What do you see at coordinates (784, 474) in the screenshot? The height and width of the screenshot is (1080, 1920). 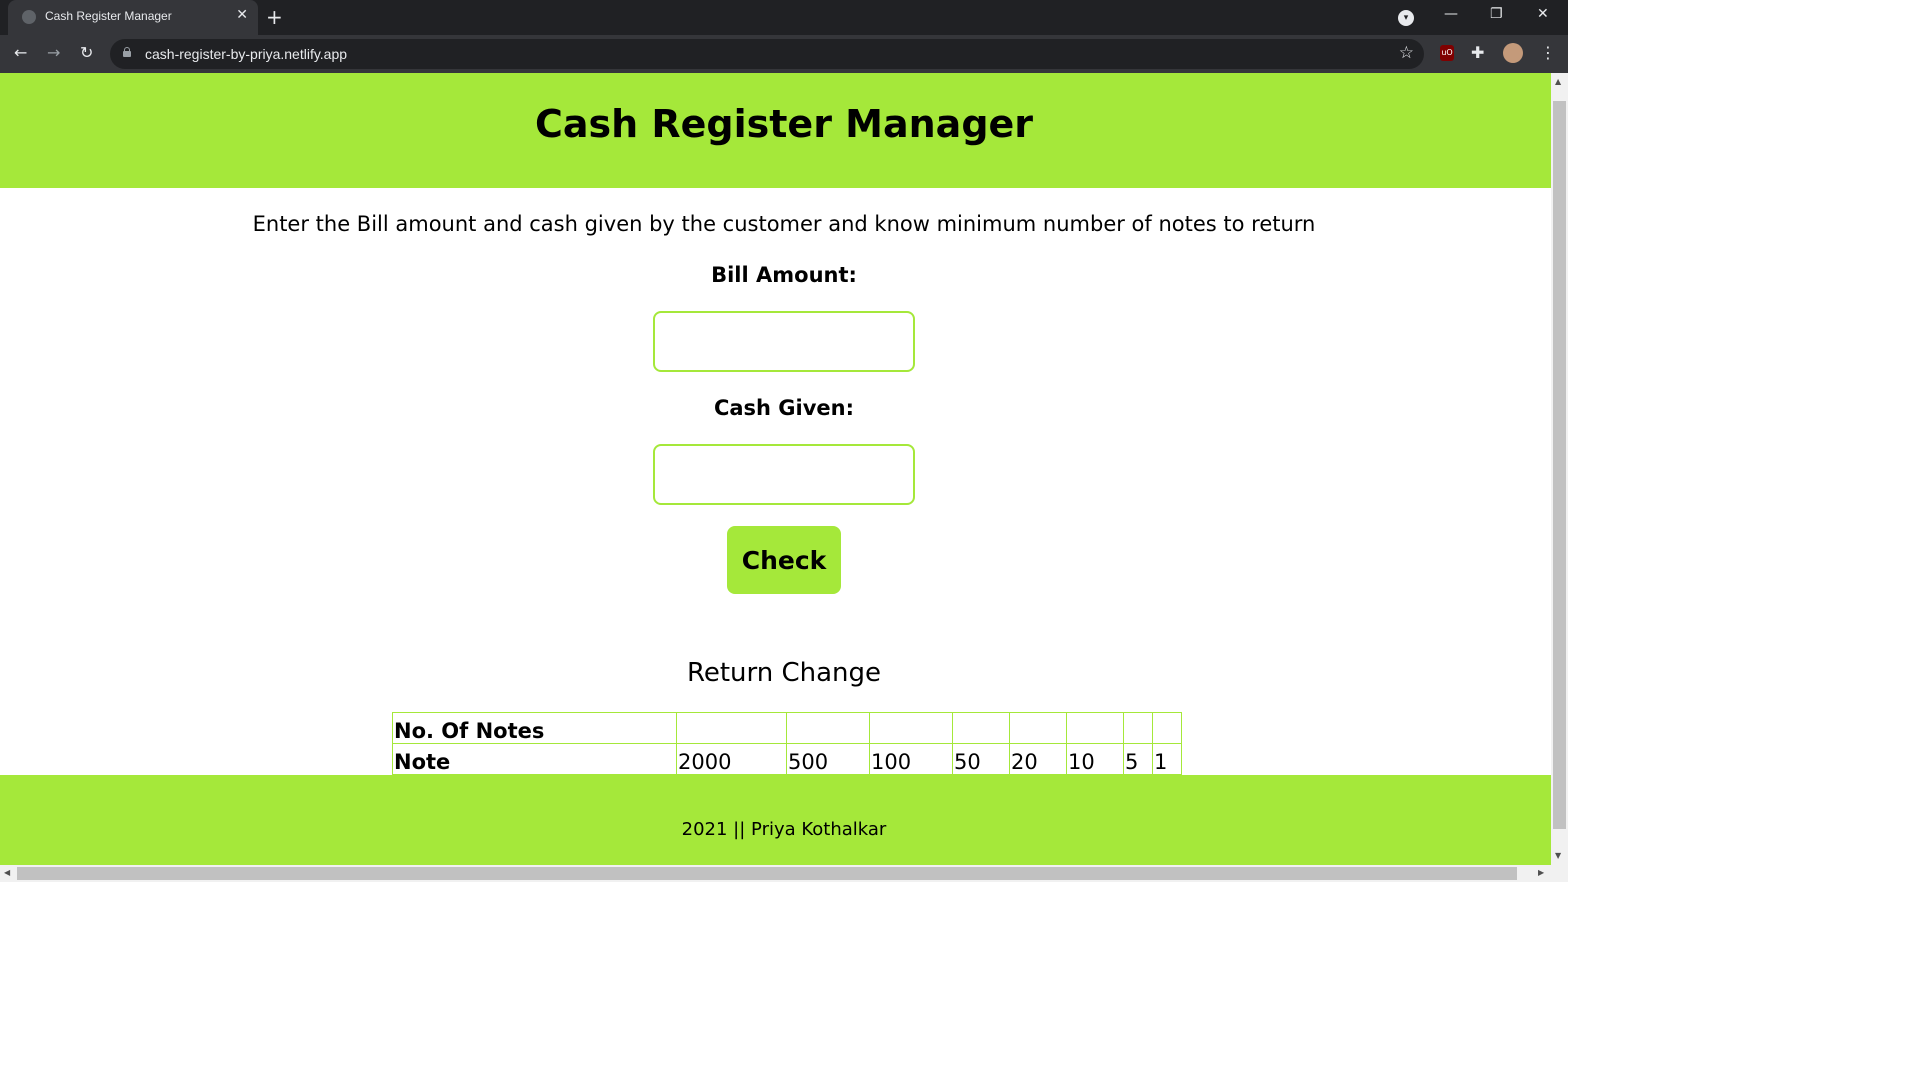 I see `cash-given-input` at bounding box center [784, 474].